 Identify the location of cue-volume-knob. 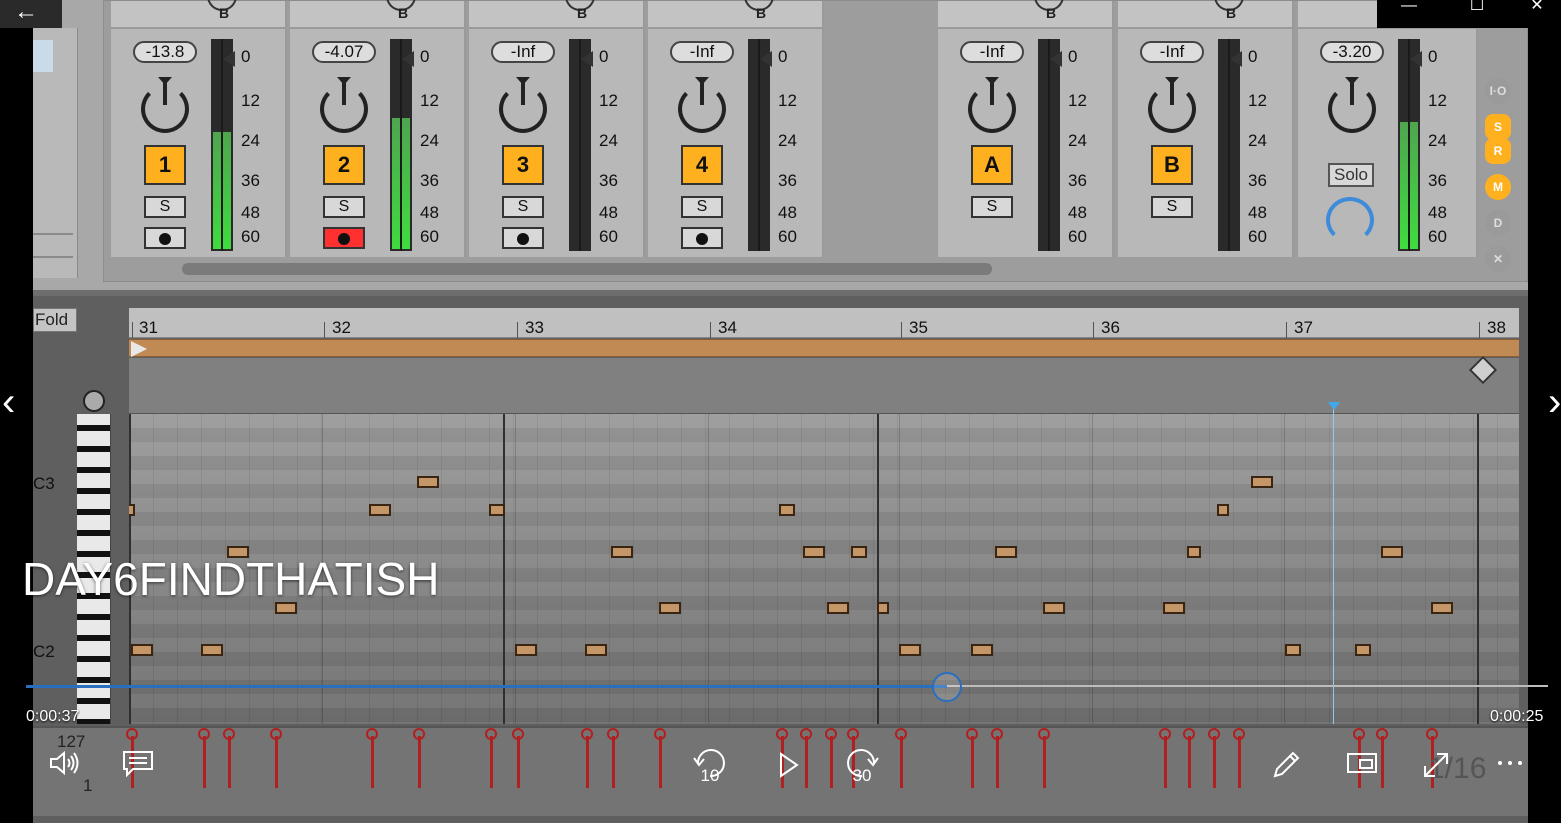
(1350, 220).